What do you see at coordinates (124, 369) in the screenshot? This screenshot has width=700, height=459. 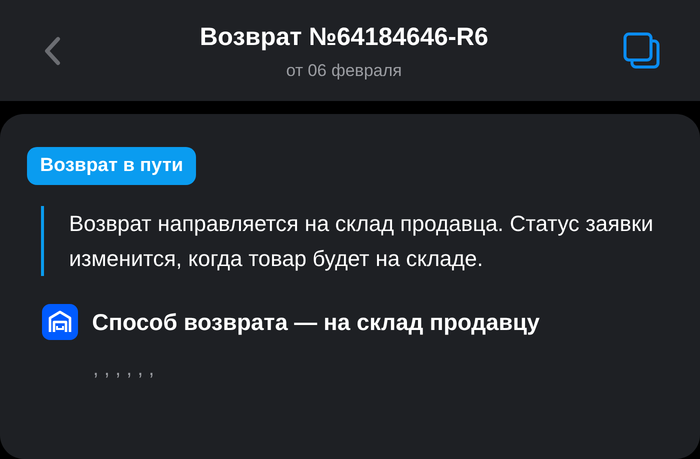 I see `address-text: , , , , , ,` at bounding box center [124, 369].